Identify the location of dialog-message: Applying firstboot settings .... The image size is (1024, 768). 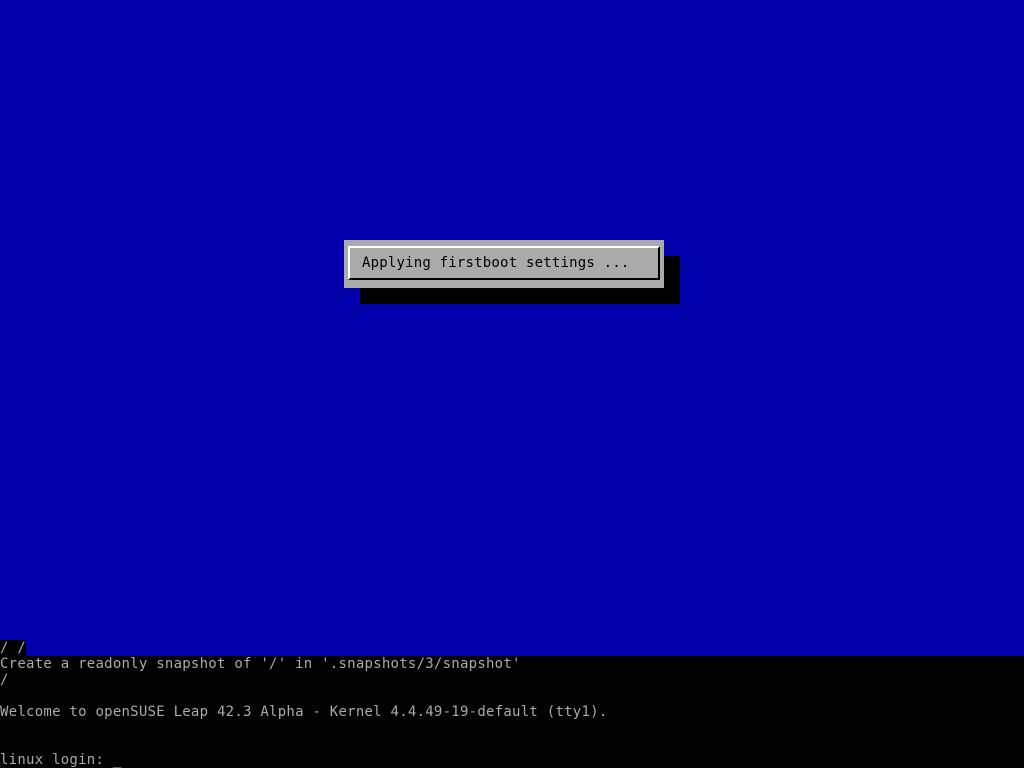
(496, 263).